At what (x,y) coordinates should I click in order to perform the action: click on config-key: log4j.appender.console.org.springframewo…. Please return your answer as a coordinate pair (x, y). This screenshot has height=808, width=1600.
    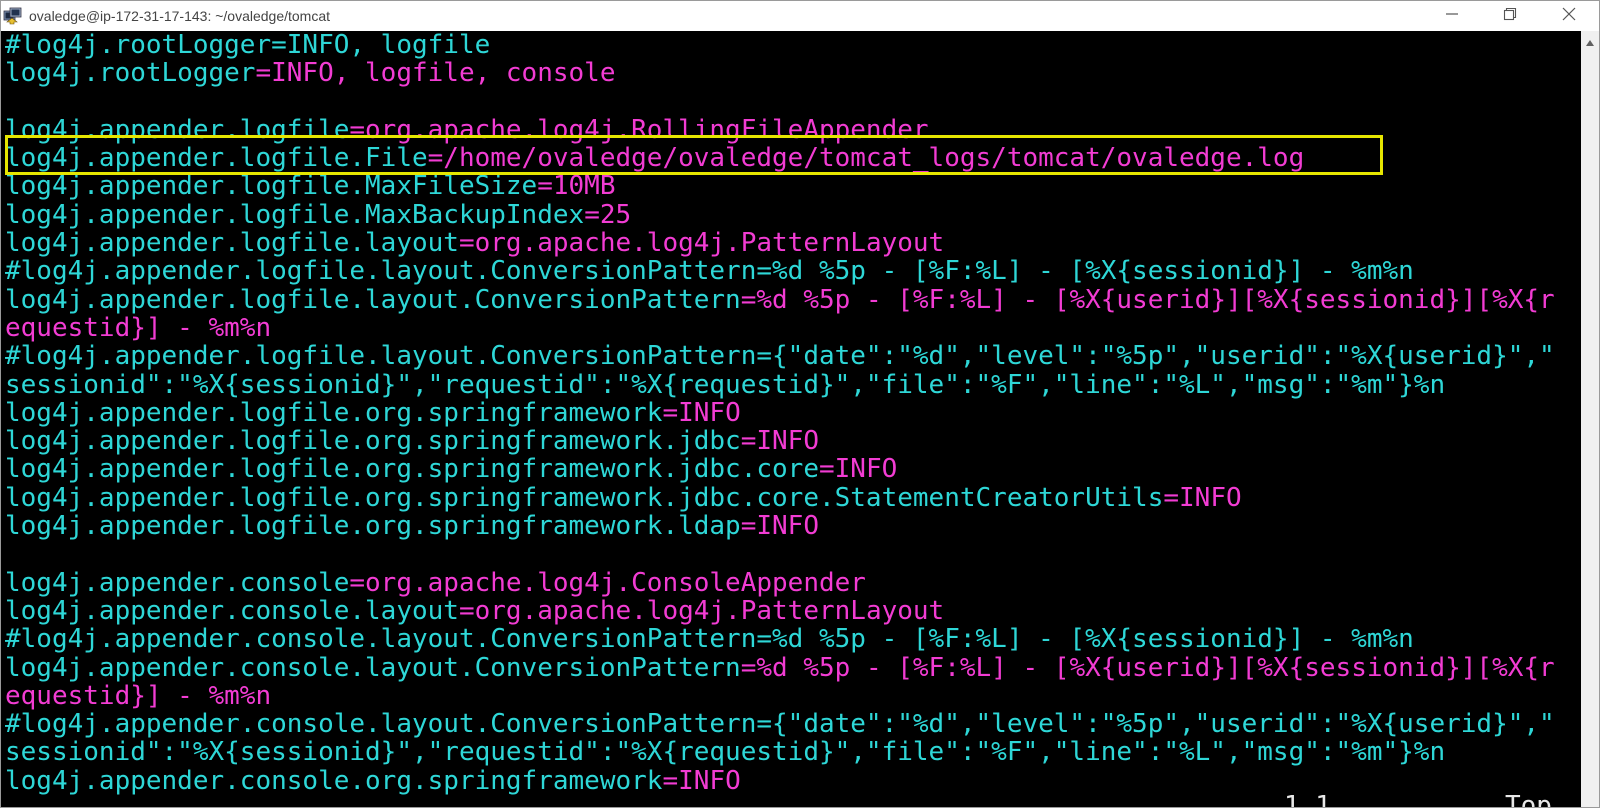
    Looking at the image, I should click on (334, 780).